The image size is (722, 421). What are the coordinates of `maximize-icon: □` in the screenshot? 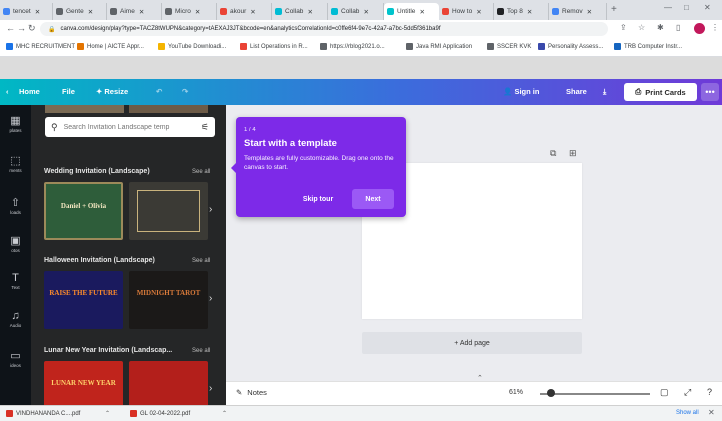 It's located at (686, 7).